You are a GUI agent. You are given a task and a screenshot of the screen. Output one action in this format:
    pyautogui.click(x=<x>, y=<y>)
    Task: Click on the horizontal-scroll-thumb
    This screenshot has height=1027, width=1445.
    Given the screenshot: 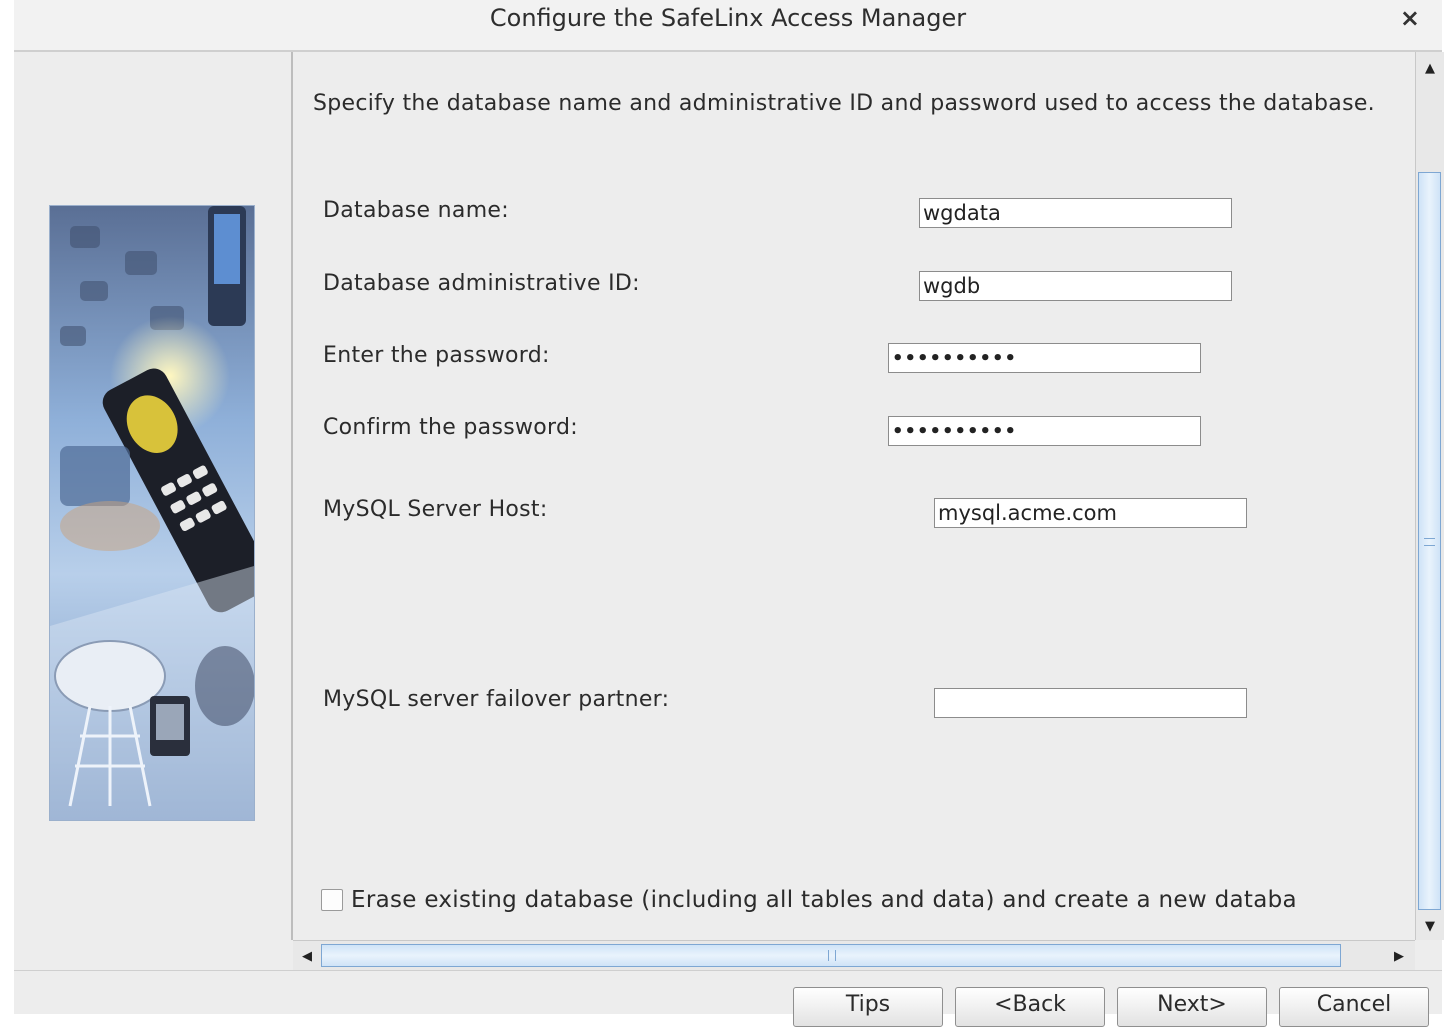 What is the action you would take?
    pyautogui.click(x=831, y=955)
    